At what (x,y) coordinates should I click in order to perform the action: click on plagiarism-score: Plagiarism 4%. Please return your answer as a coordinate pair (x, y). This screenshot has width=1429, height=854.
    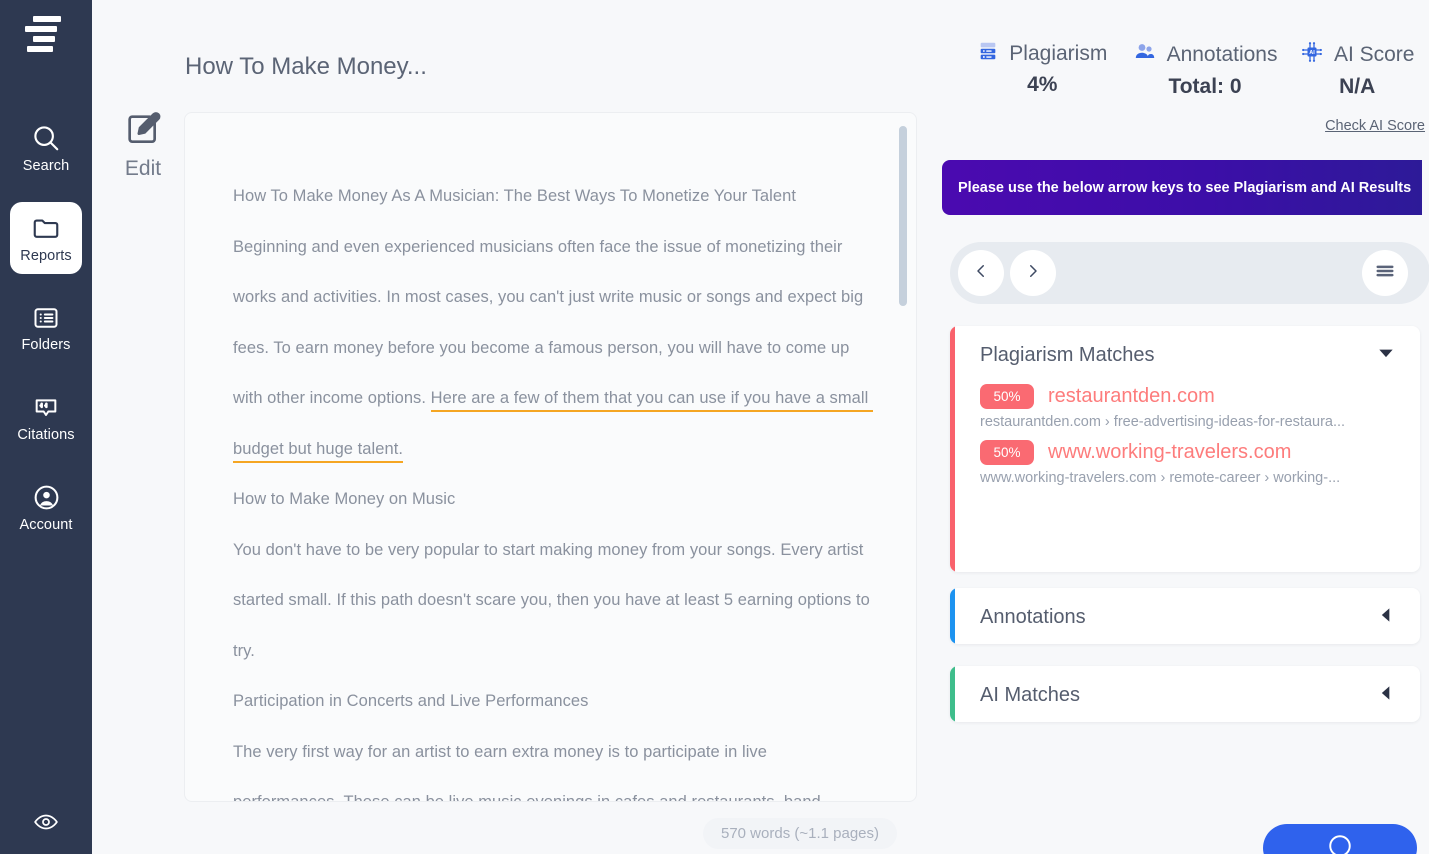
    Looking at the image, I should click on (1042, 68).